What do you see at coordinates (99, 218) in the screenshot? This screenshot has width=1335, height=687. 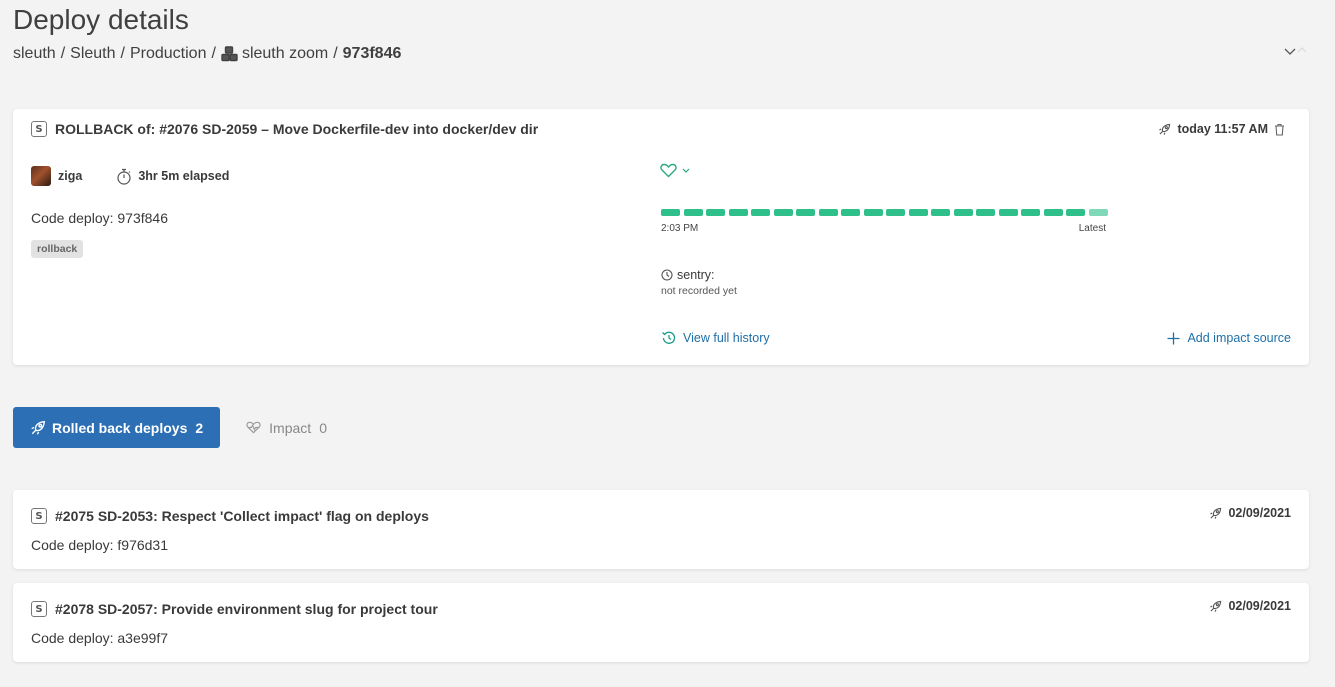 I see `code-deploy: Code deploy: 973f846` at bounding box center [99, 218].